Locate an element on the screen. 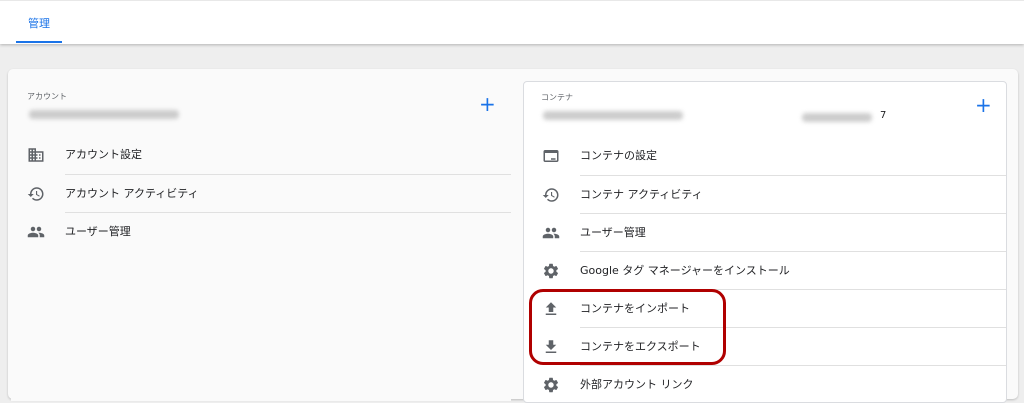 This screenshot has width=1024, height=403. container-id-redacted is located at coordinates (837, 117).